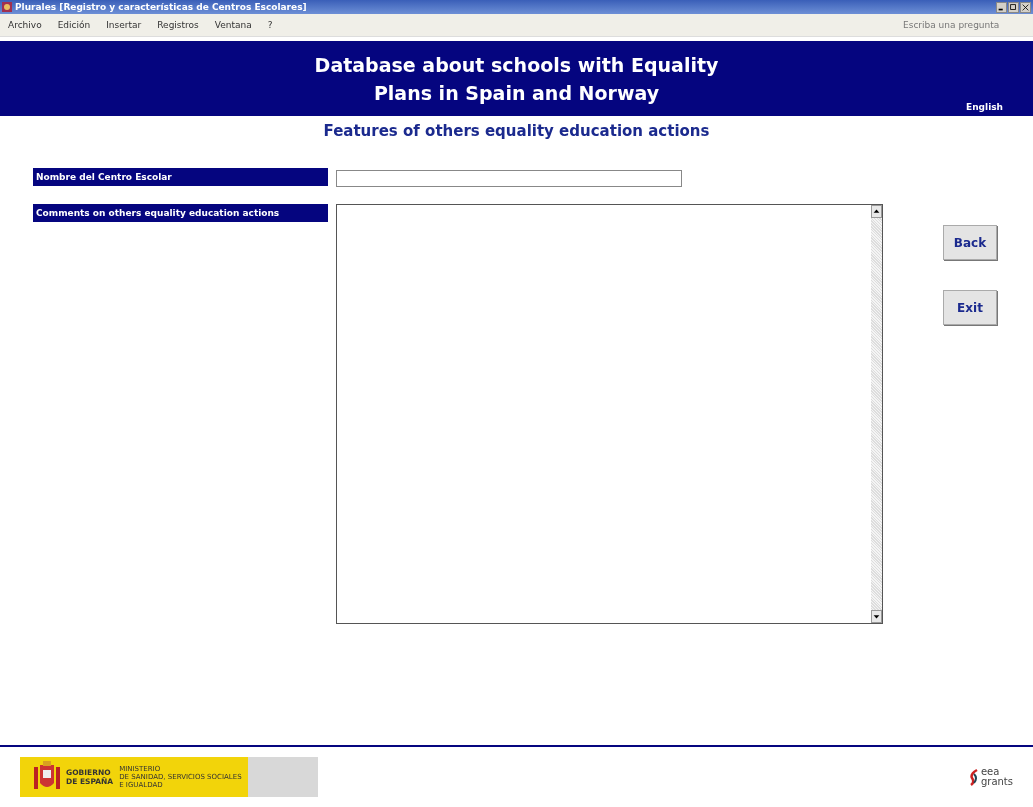 This screenshot has width=1033, height=807. I want to click on nav-button: Back, so click(970, 242).